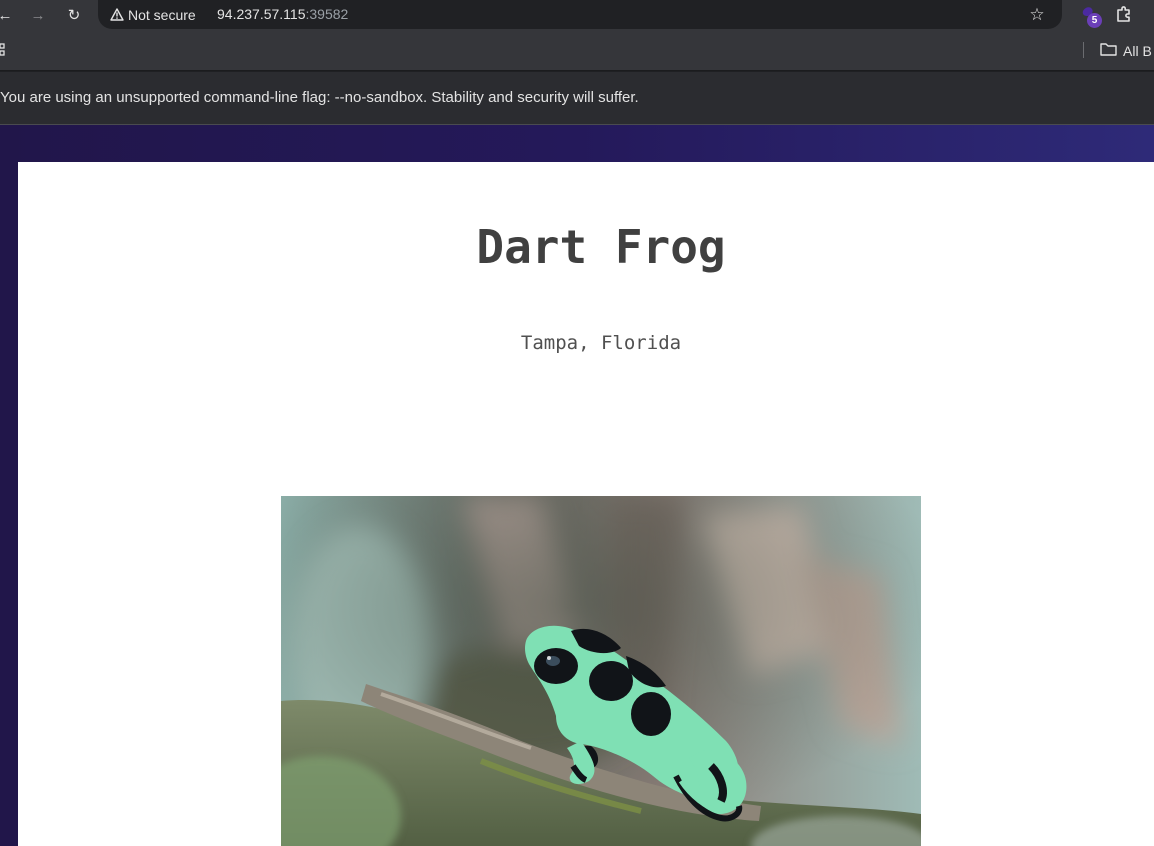  I want to click on all-bookmarks-button: All B, so click(1126, 50).